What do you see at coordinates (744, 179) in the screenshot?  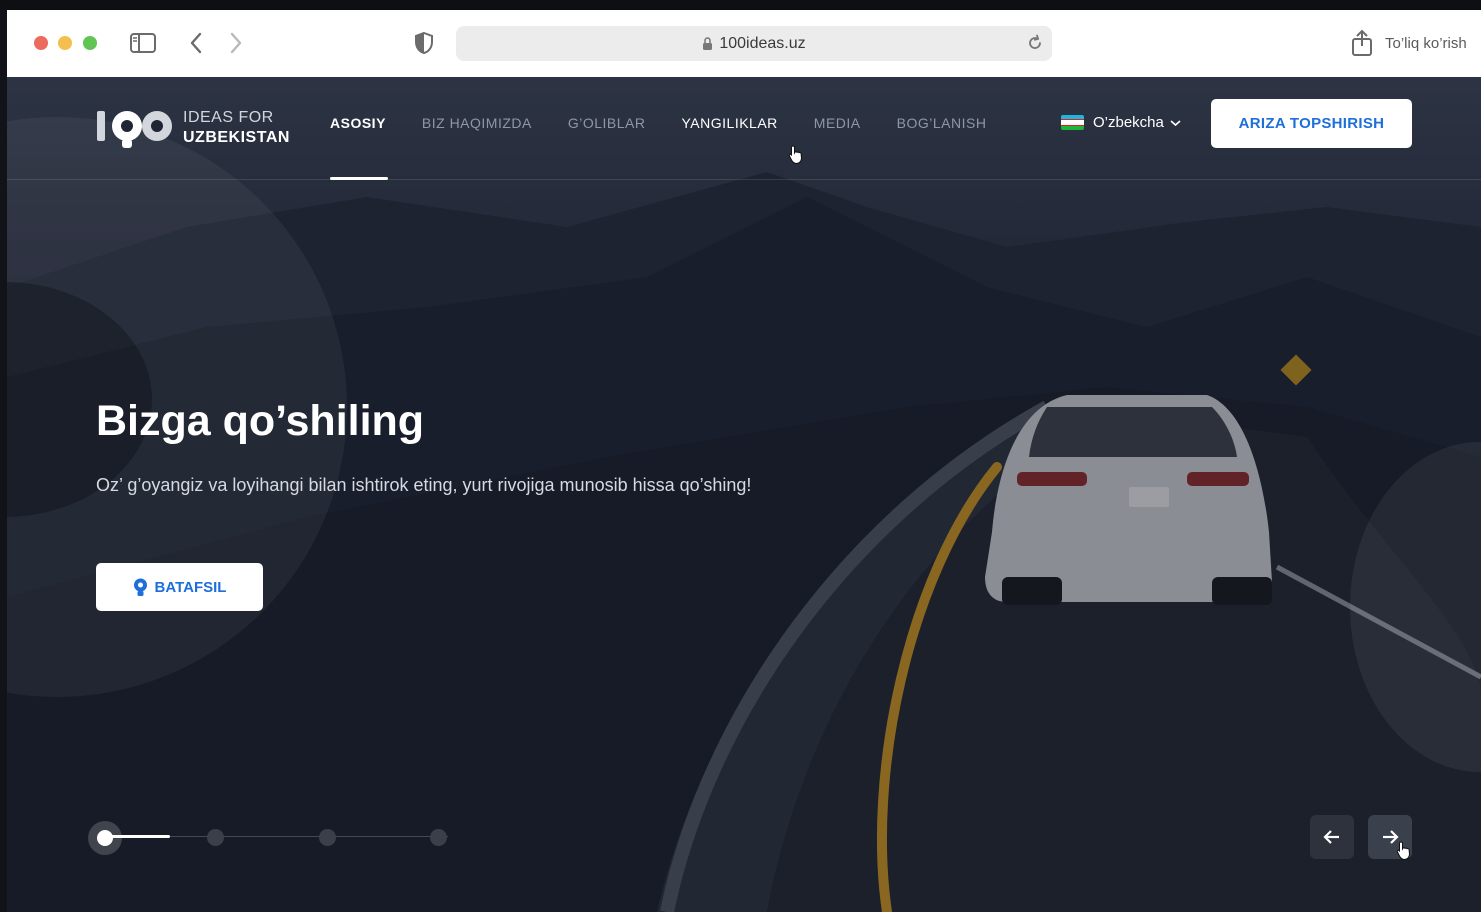 I see `header-divider` at bounding box center [744, 179].